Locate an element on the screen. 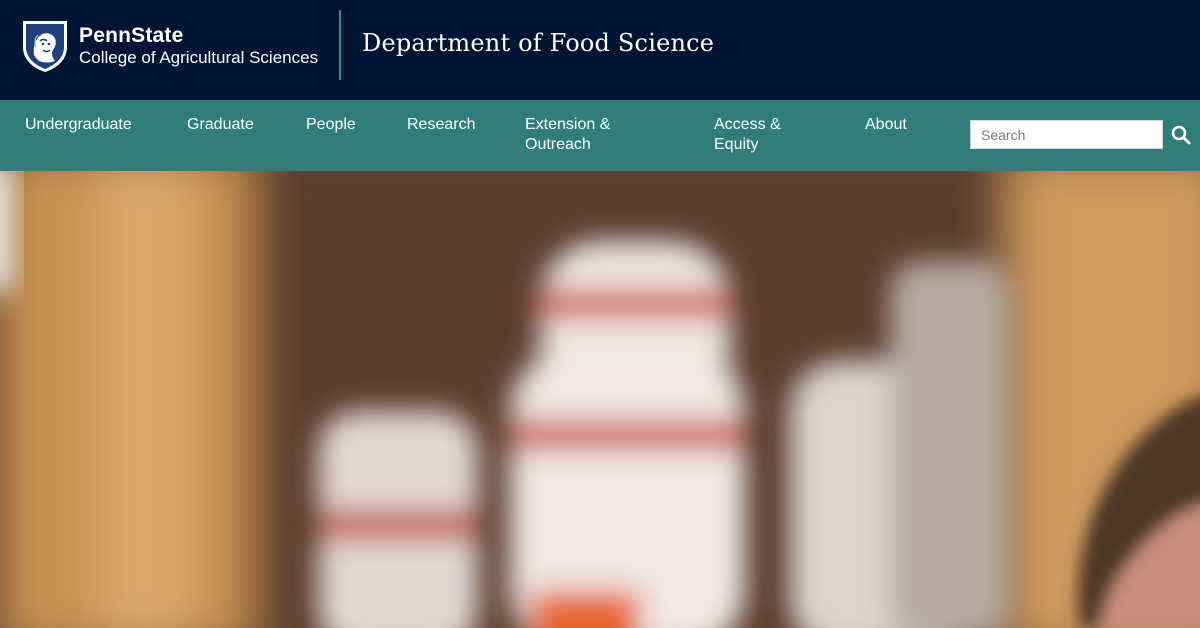 This screenshot has width=1200, height=628. nittany-lion-shield-icon is located at coordinates (45, 46).